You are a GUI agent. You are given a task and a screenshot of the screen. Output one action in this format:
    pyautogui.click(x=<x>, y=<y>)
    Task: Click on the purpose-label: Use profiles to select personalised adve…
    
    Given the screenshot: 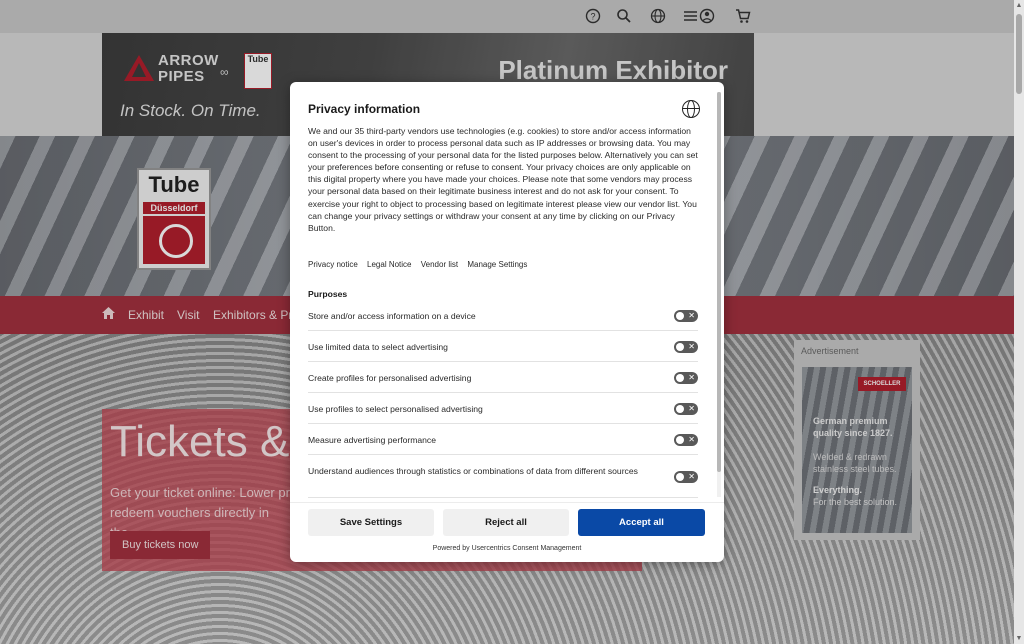 What is the action you would take?
    pyautogui.click(x=395, y=409)
    